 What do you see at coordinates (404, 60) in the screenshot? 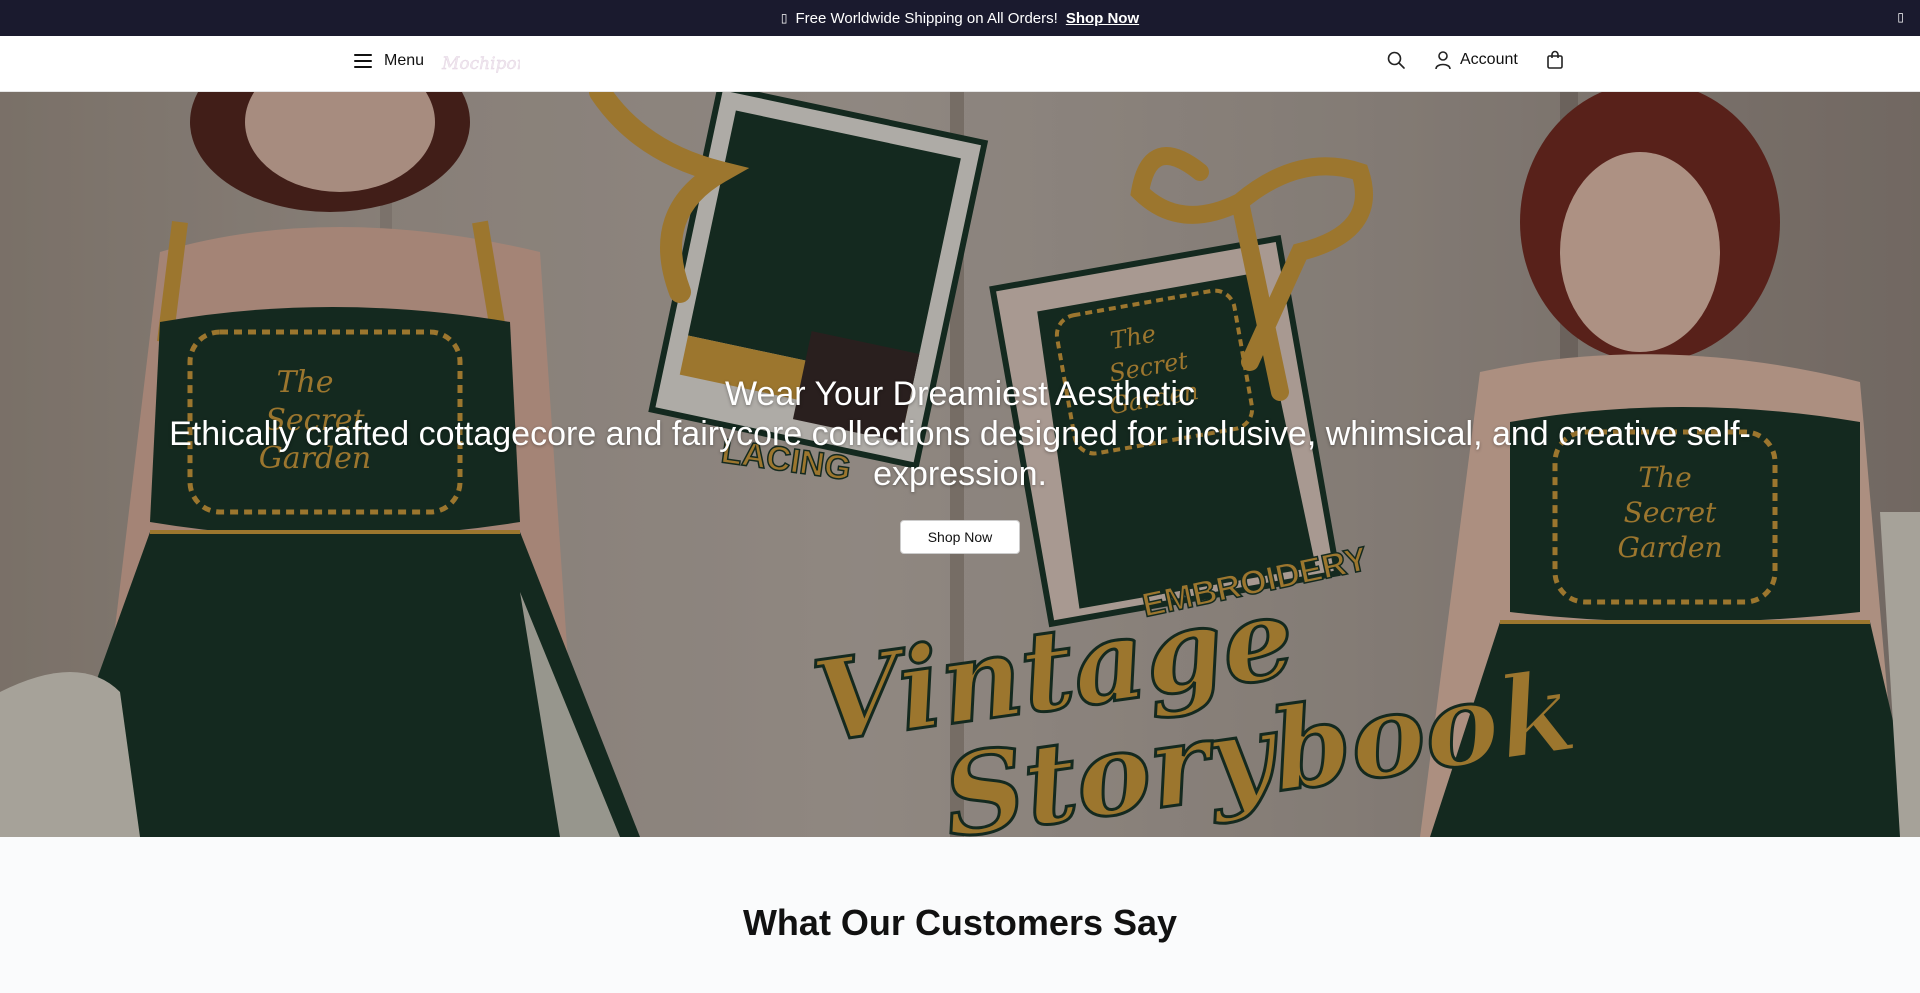
I see `menu-label: Menu` at bounding box center [404, 60].